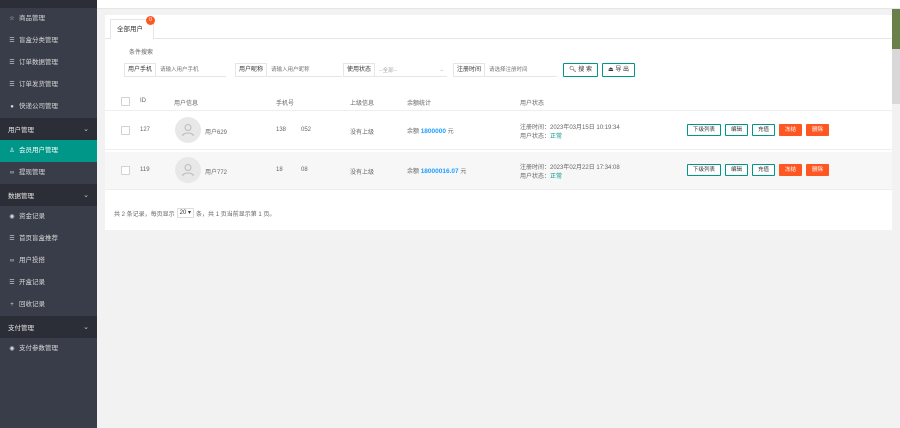 The image size is (900, 428). I want to click on sidebar-group-user-items: ♙ 会员用户管理 ∞ 提现管理, so click(48, 162).